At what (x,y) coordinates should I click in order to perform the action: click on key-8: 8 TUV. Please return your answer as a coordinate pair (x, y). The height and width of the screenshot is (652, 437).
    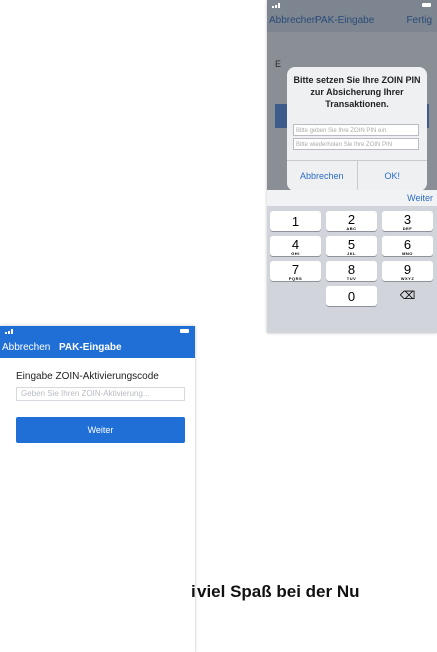
    Looking at the image, I should click on (351, 271).